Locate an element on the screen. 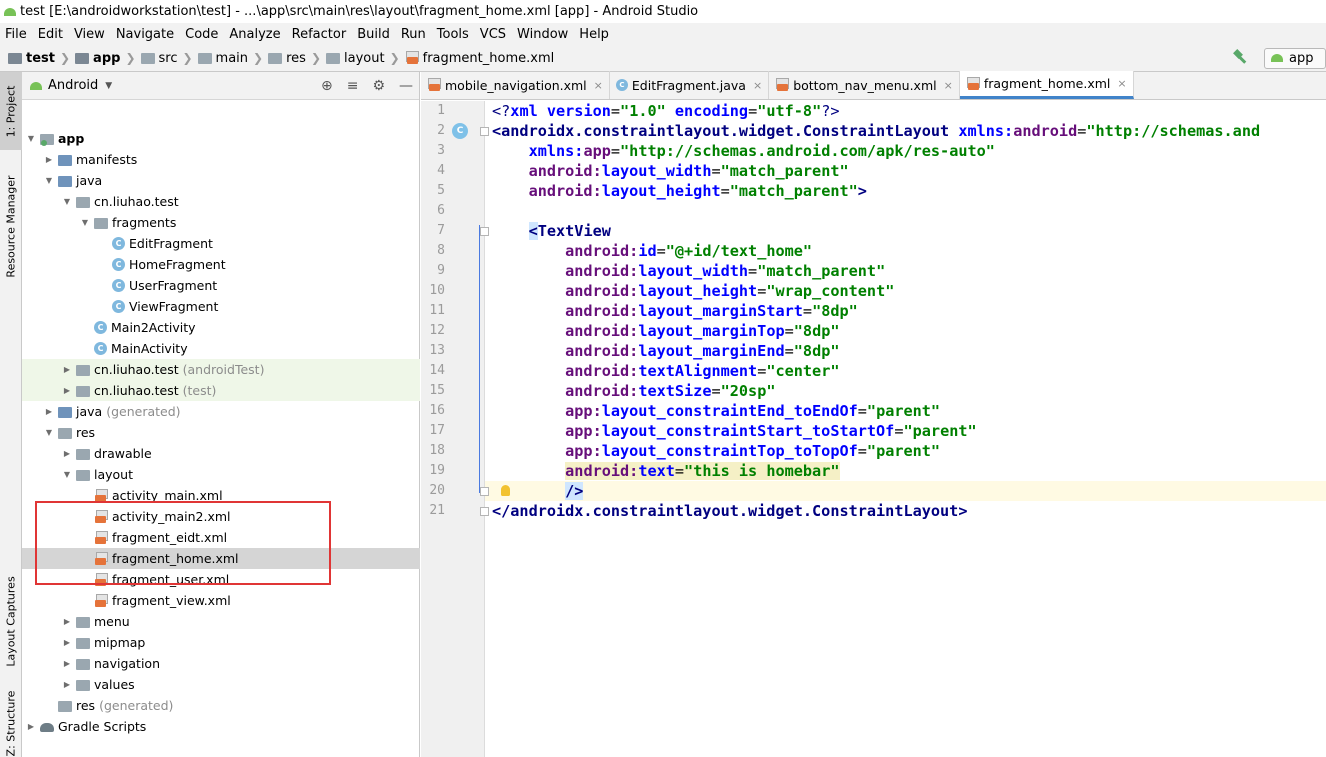  menu-analyze: Analyze is located at coordinates (254, 34).